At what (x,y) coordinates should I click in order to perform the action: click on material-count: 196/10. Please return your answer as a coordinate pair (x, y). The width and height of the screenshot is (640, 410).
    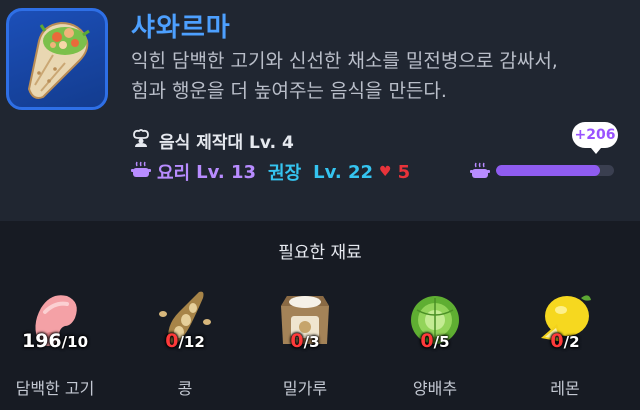
    Looking at the image, I should click on (55, 341).